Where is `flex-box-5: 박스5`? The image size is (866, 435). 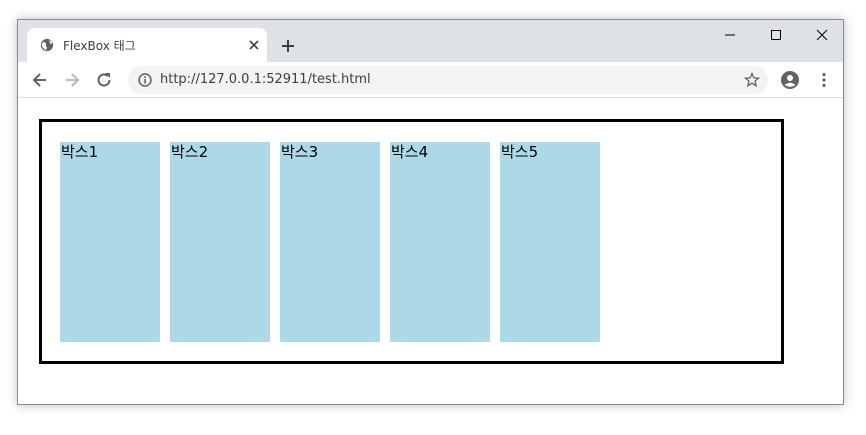
flex-box-5: 박스5 is located at coordinates (550, 242).